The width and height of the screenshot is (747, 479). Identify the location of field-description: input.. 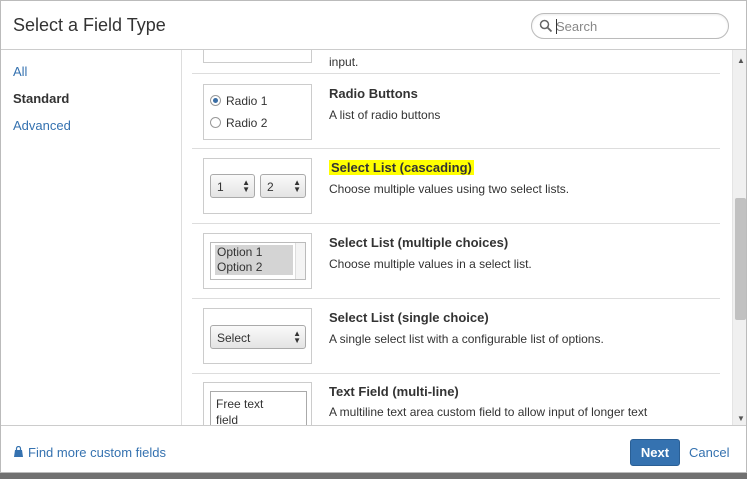
(344, 62).